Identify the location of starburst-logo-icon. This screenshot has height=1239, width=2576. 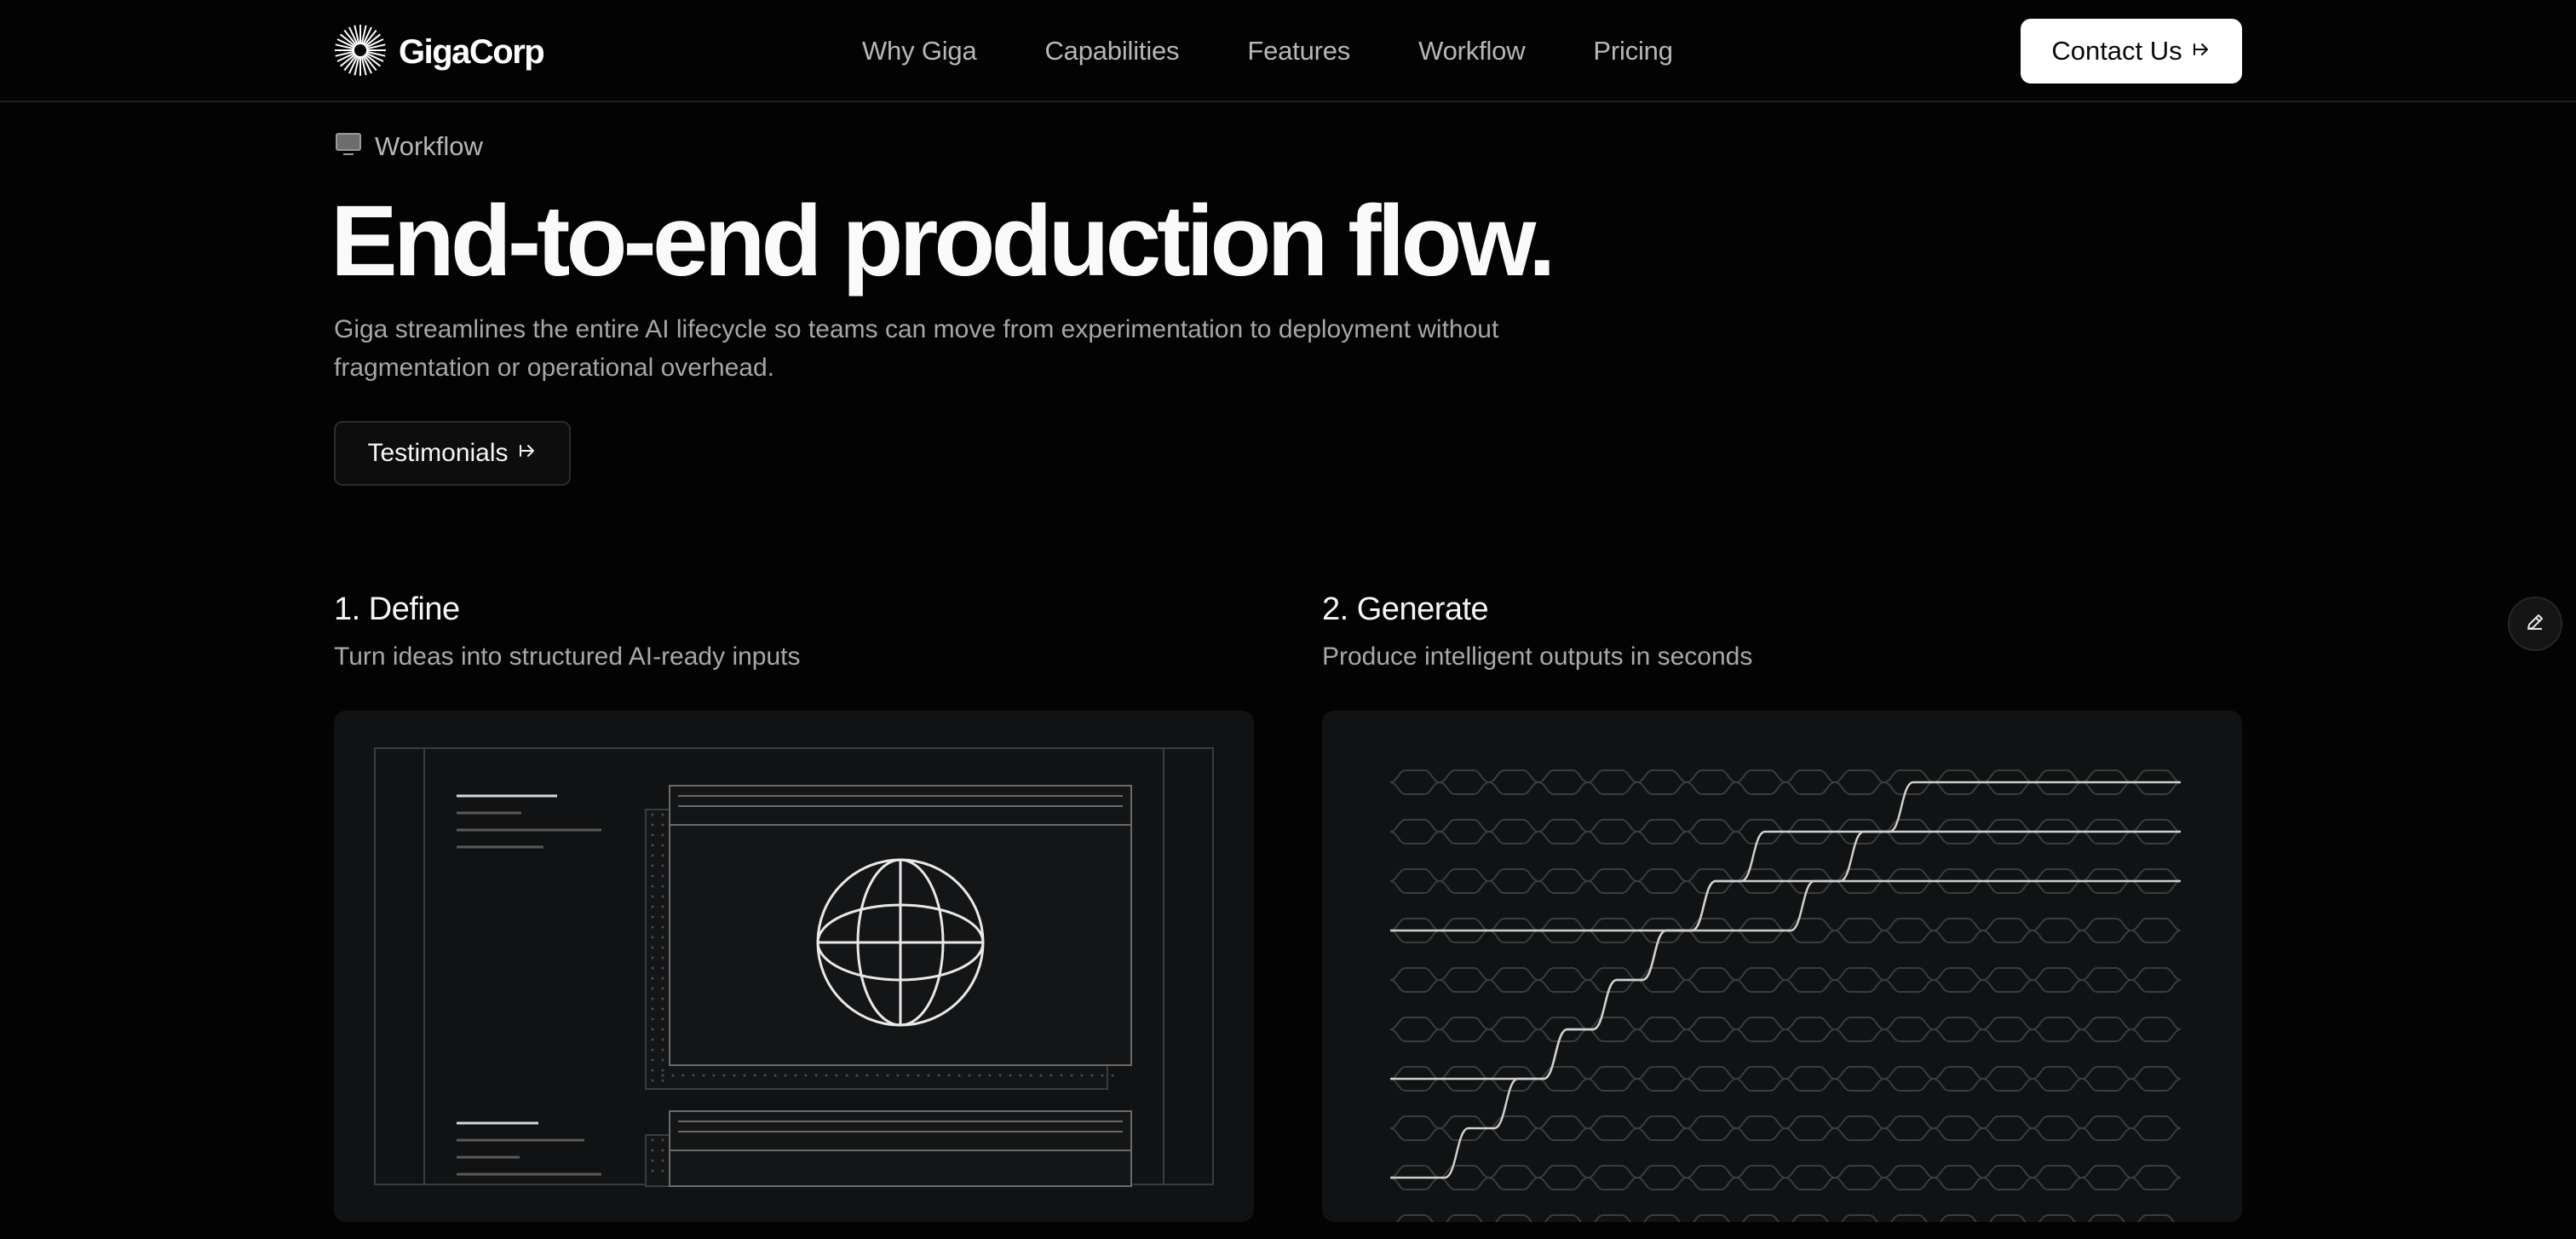
(360, 52).